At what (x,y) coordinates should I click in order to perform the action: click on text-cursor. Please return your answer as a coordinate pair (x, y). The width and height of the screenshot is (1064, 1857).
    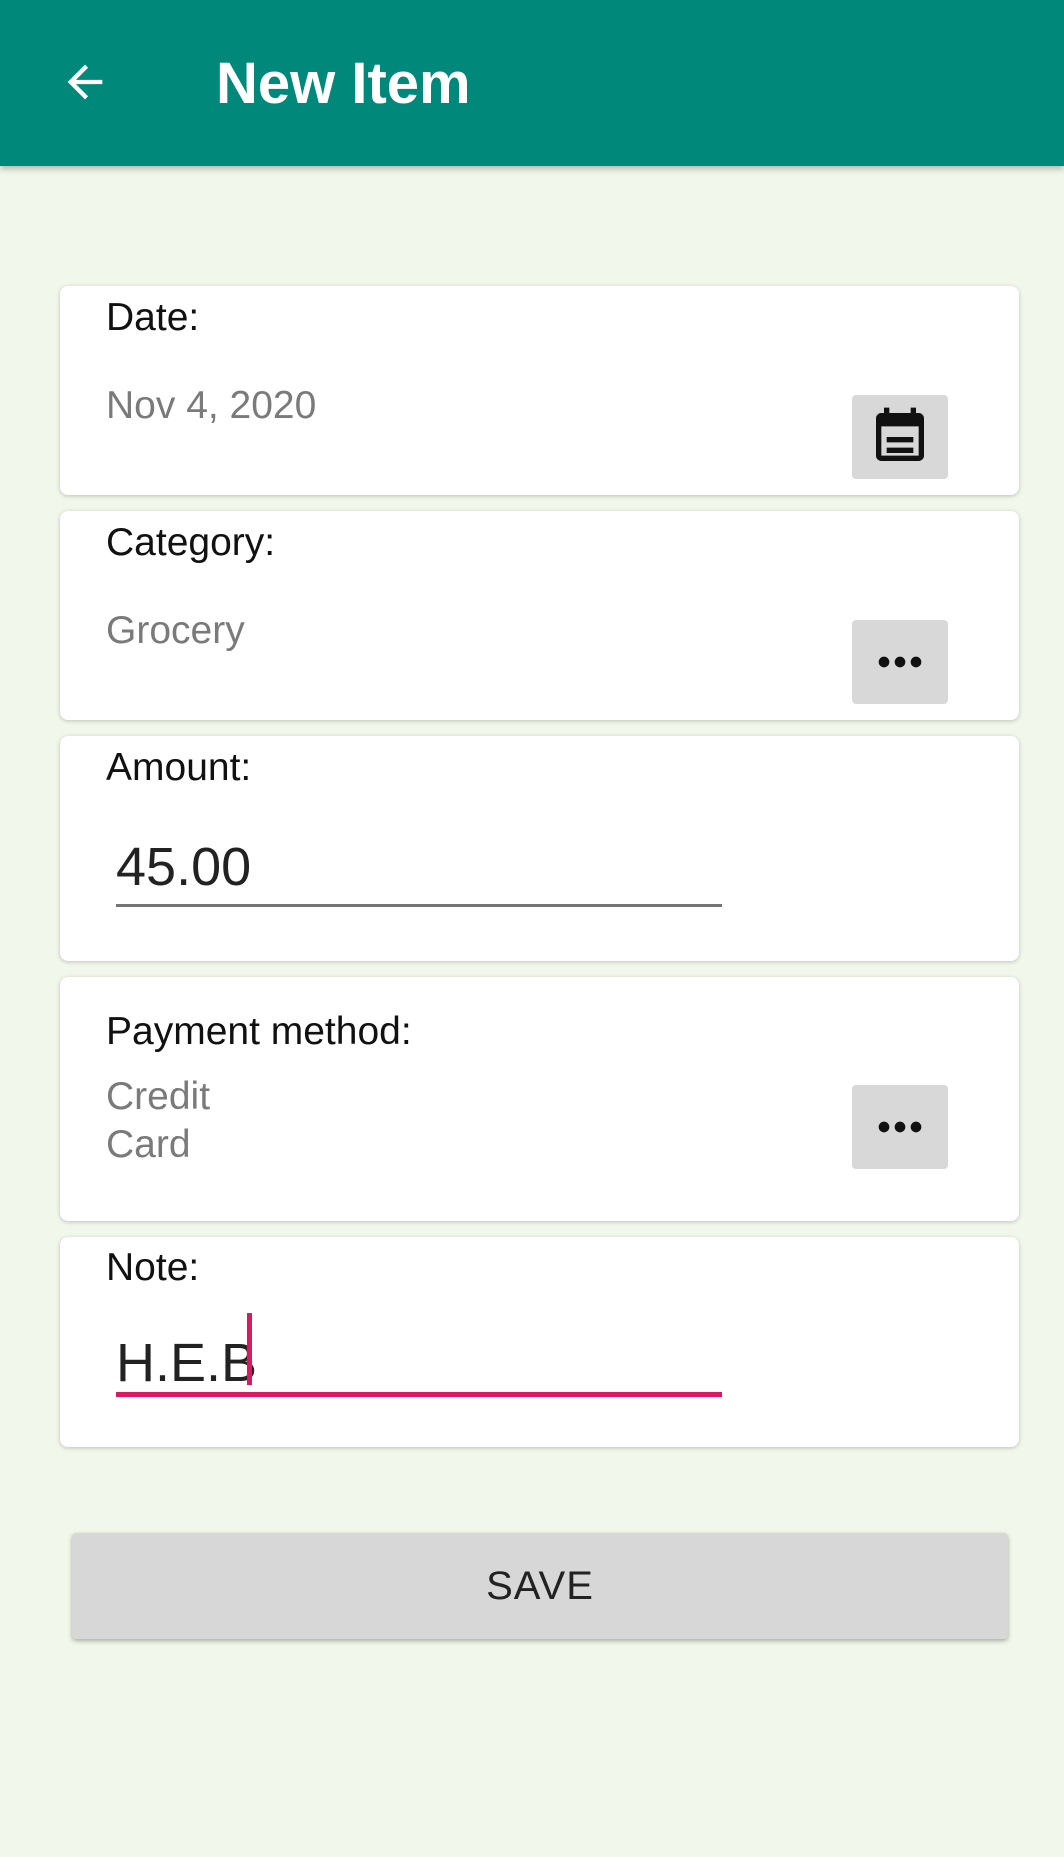
    Looking at the image, I should click on (249, 1349).